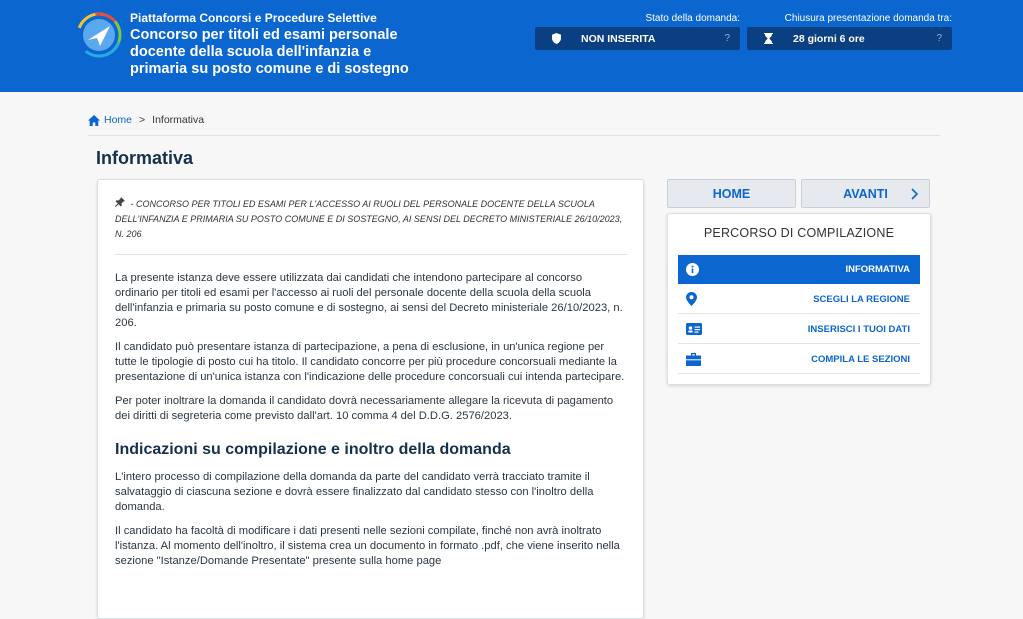 The image size is (1023, 619). I want to click on step-label: COMPILA LE SEZIONI, so click(860, 359).